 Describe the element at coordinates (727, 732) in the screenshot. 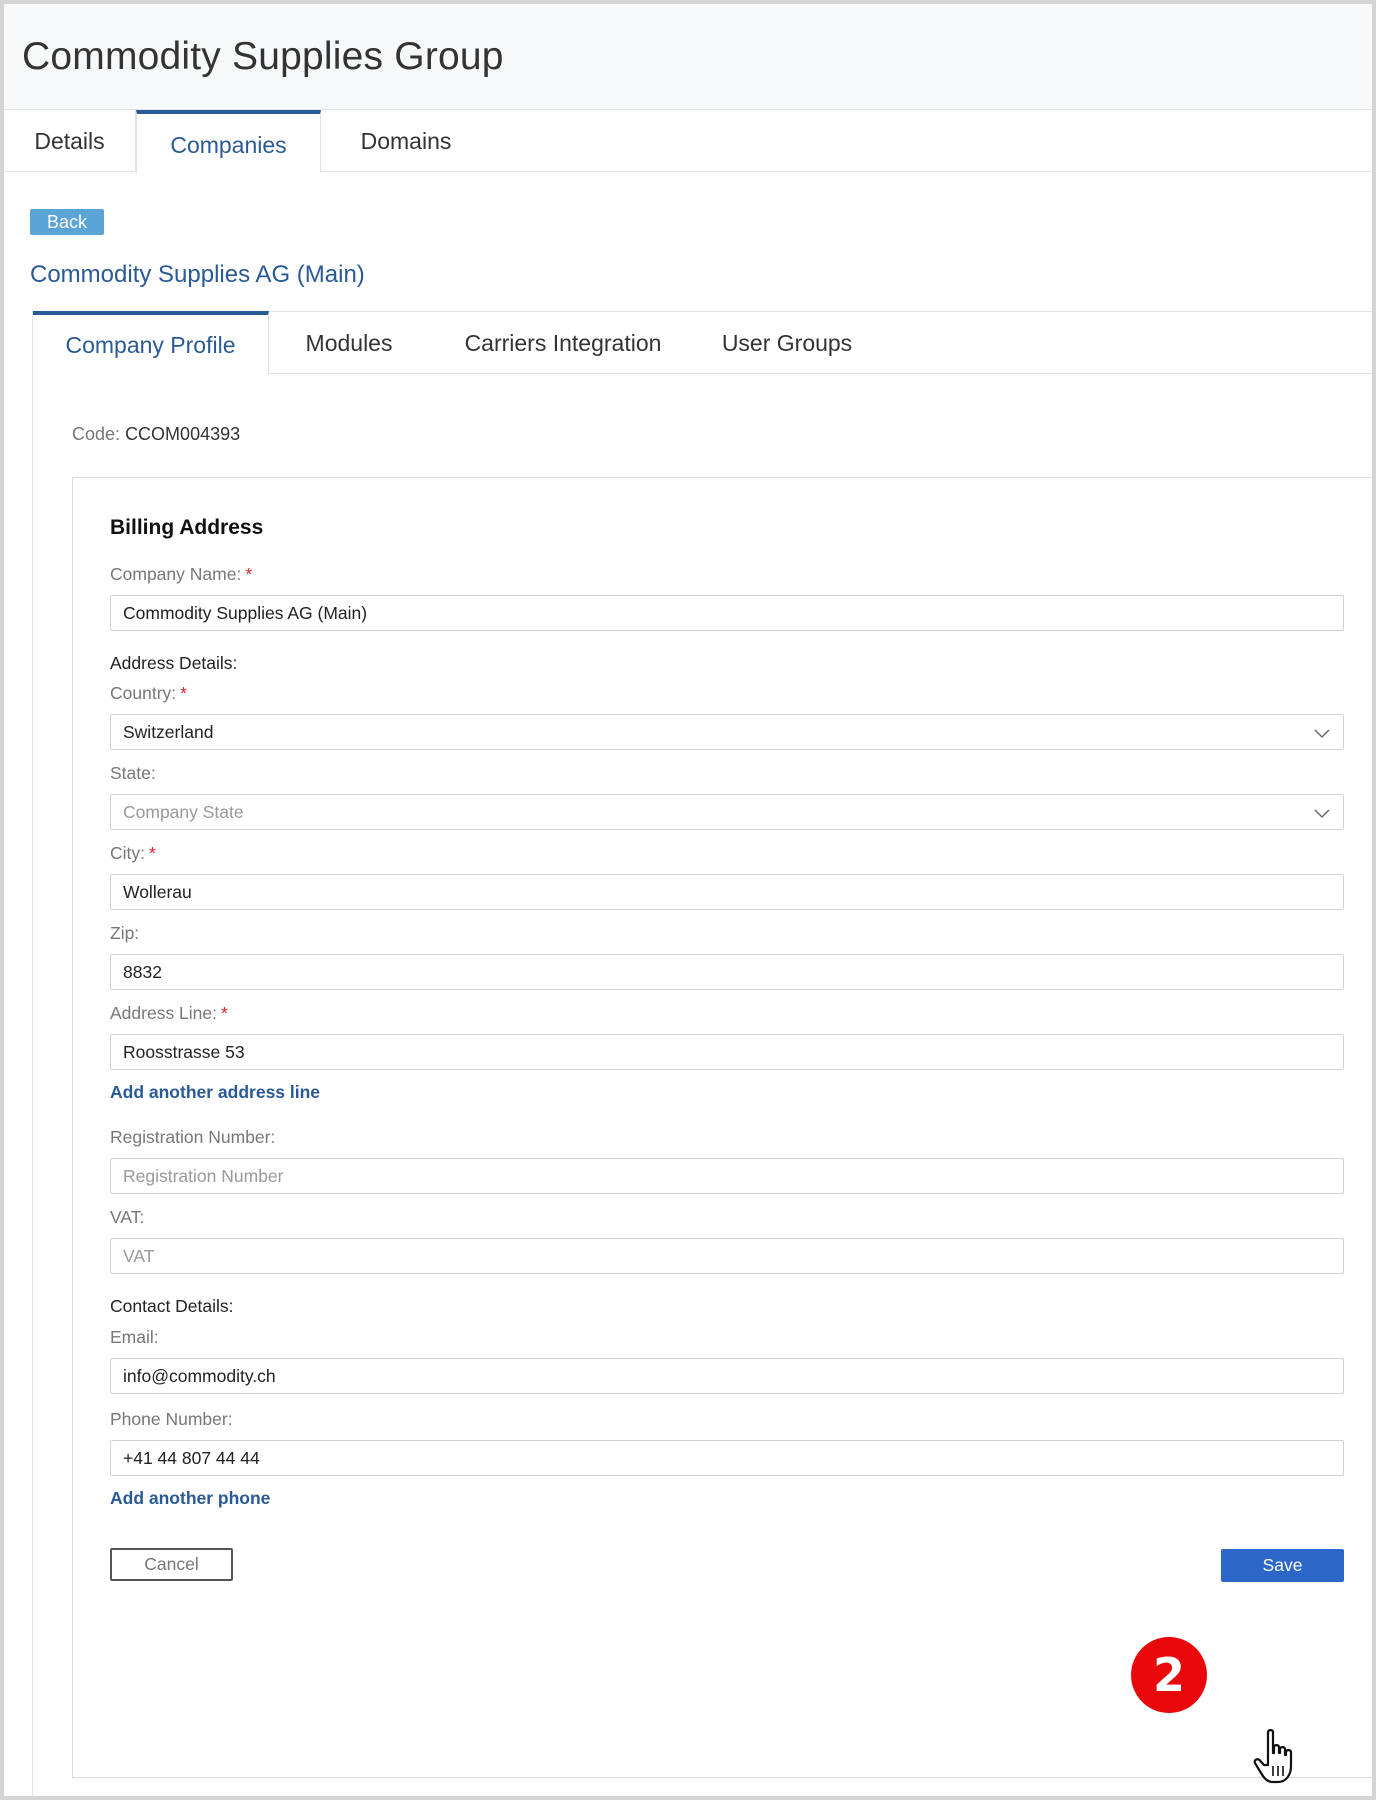

I see `country-select: Switzerland` at that location.